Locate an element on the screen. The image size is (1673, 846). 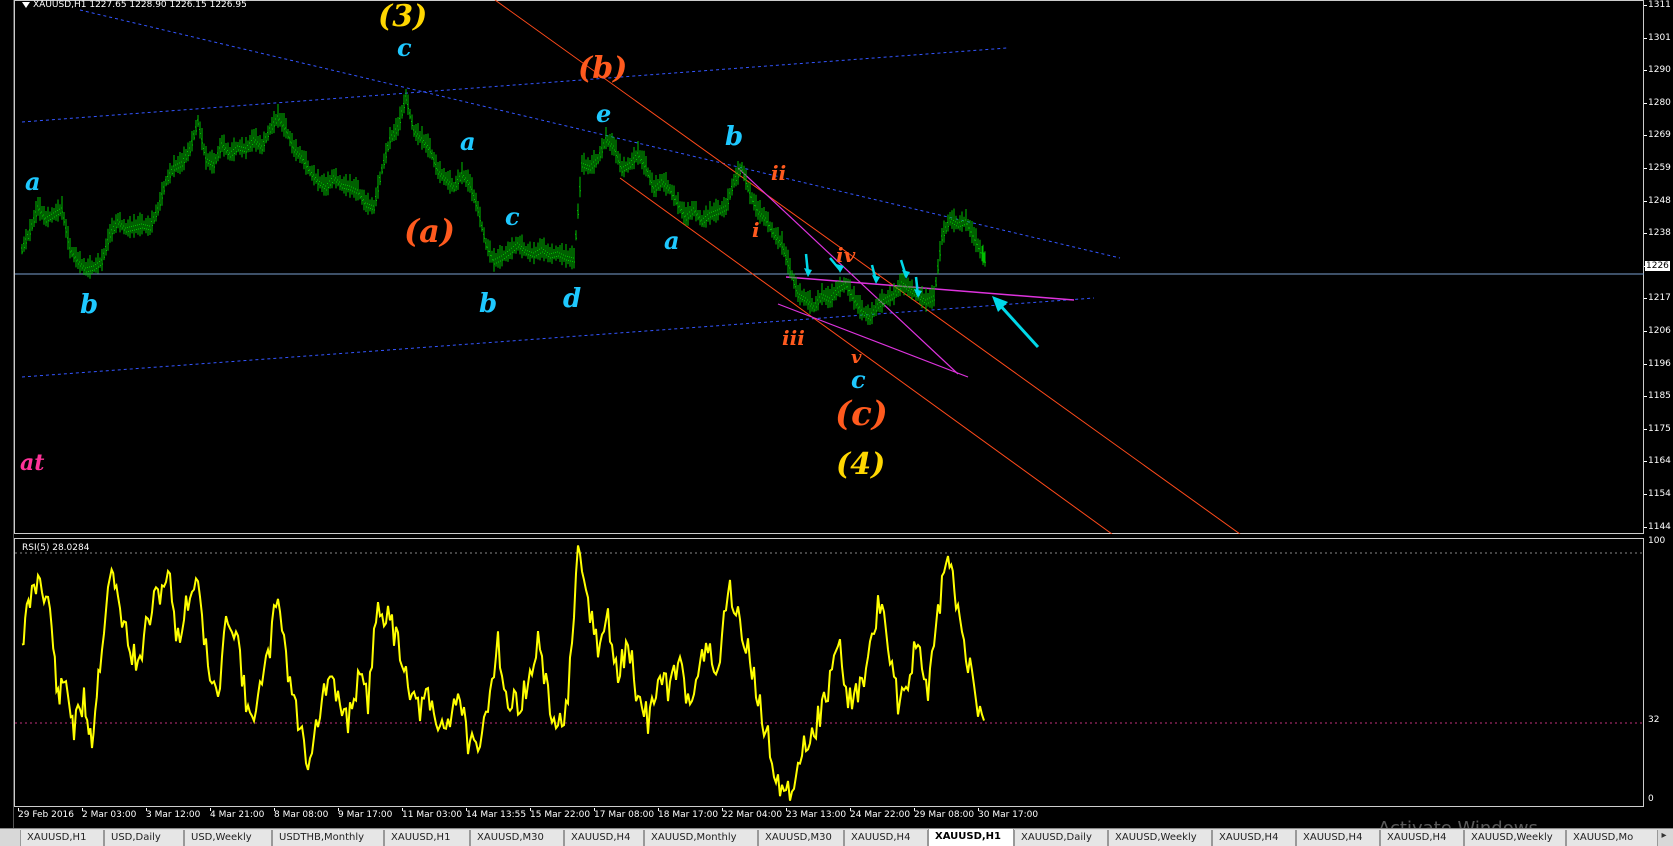
rsi-scale-bottom: 0 is located at coordinates (1651, 799).